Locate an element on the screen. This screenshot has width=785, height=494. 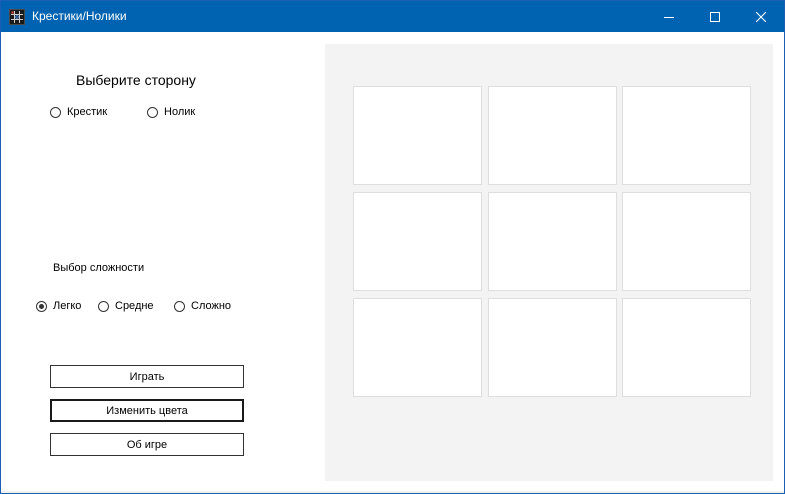
radio-hard: Сложно is located at coordinates (202, 306).